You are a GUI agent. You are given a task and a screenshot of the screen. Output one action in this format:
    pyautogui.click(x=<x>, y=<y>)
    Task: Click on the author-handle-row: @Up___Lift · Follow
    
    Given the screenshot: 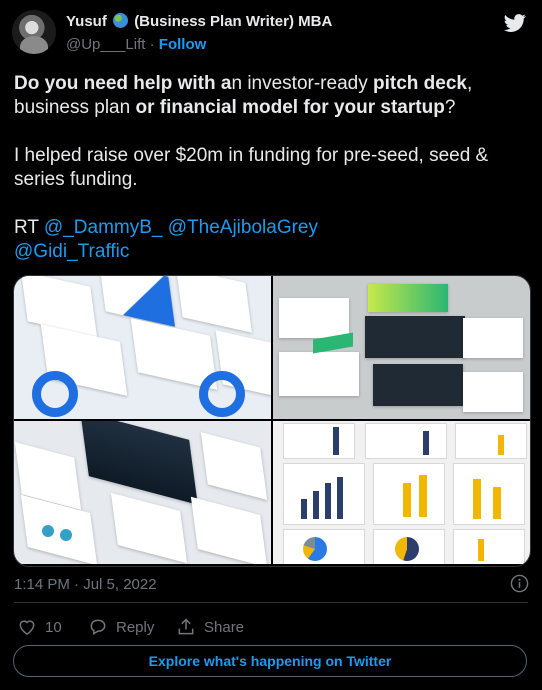 What is the action you would take?
    pyautogui.click(x=136, y=44)
    